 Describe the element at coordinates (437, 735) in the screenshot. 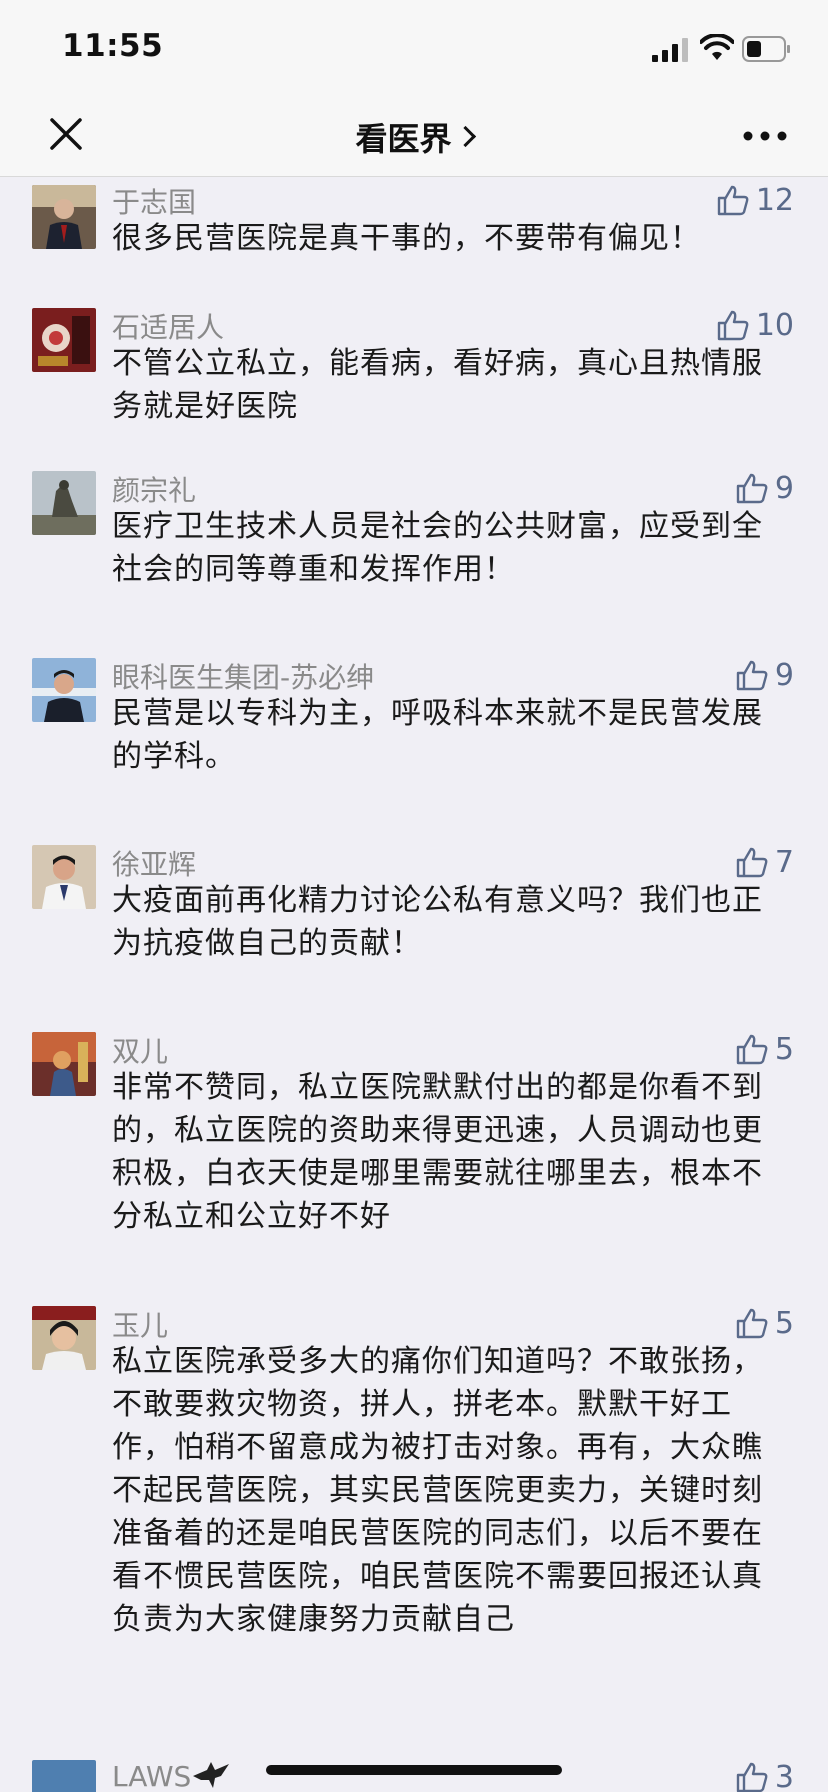

I see `comment-text: 民营是以专科为主，呼吸科本来就不是民营发展的学科。` at that location.